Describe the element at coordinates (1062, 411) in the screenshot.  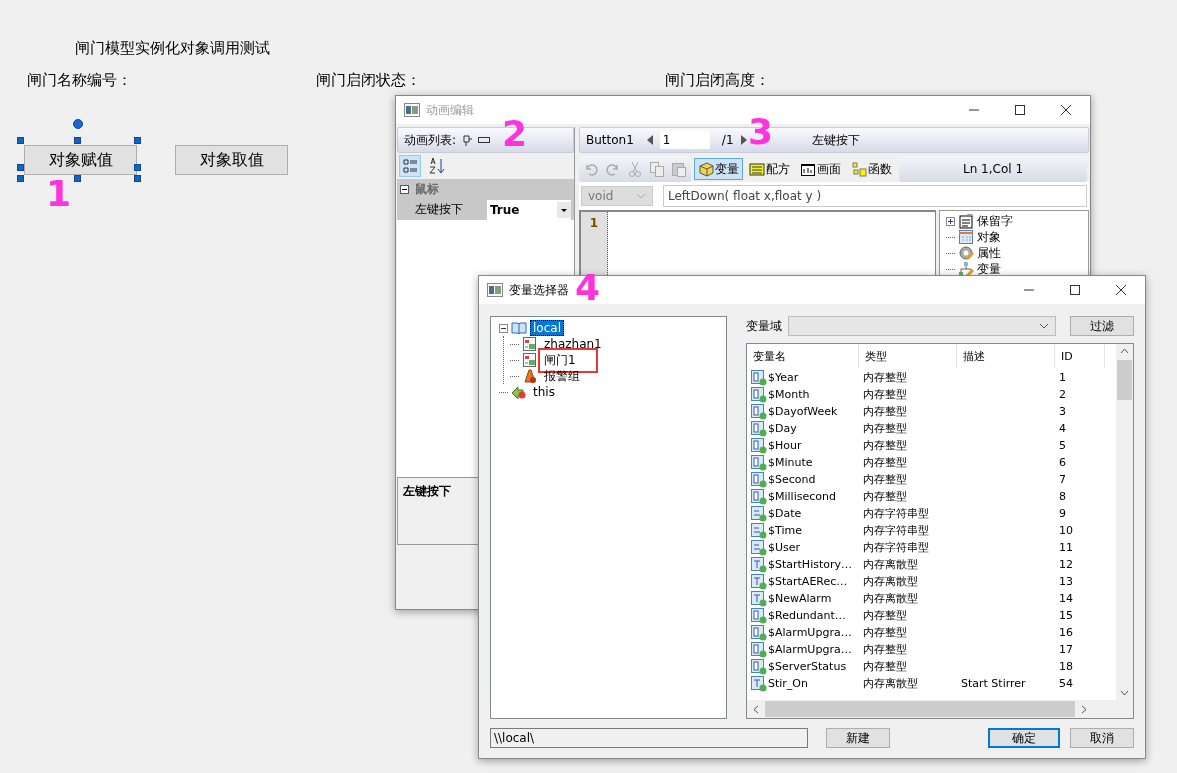
I see `variable-id: 3` at that location.